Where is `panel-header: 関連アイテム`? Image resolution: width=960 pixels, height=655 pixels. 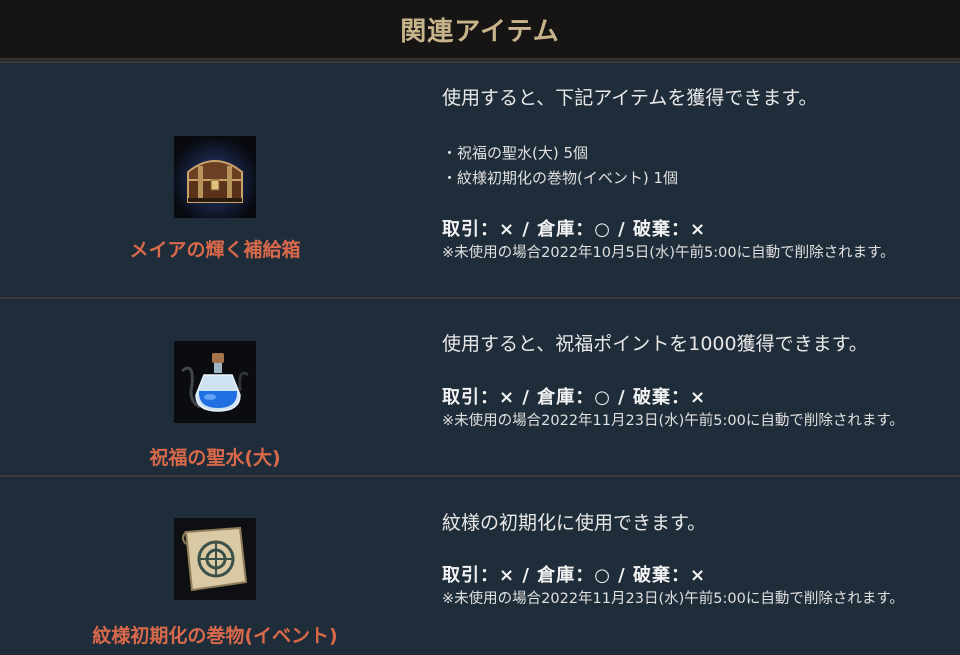
panel-header: 関連アイテム is located at coordinates (480, 30).